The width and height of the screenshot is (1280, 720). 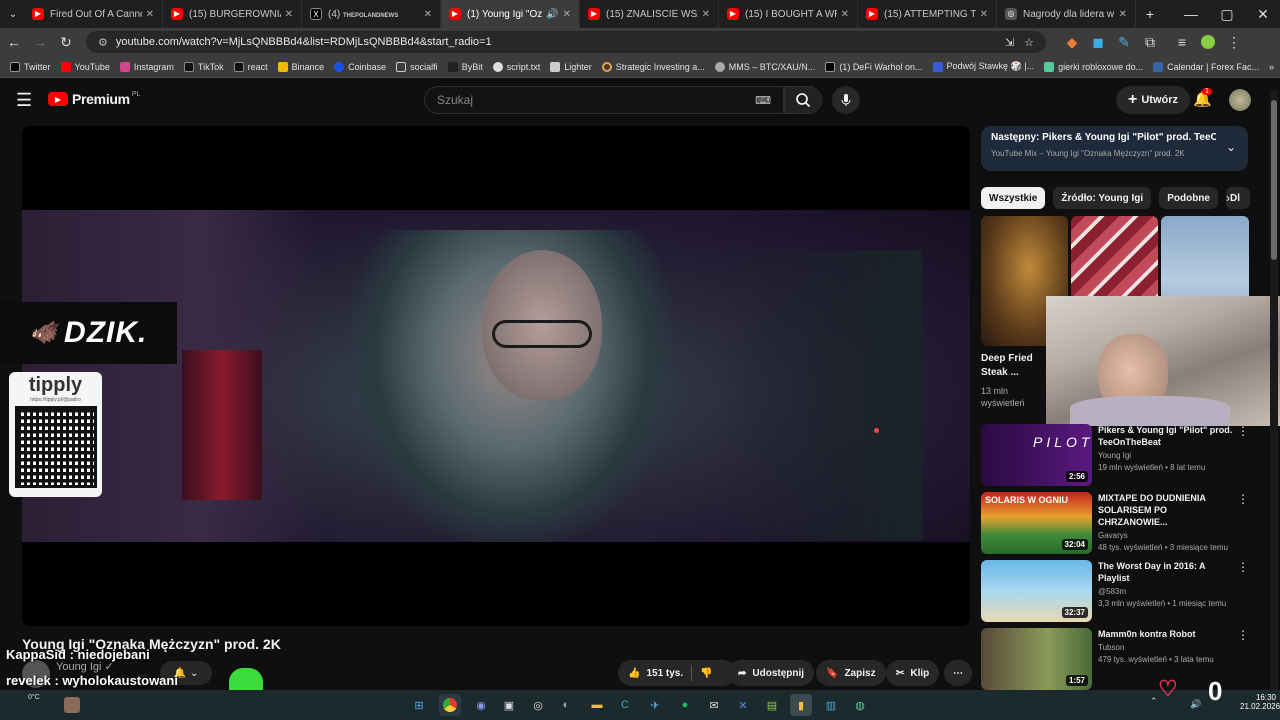 What do you see at coordinates (94, 99) in the screenshot?
I see `youtube-premium-logo: ▶ Premium PL` at bounding box center [94, 99].